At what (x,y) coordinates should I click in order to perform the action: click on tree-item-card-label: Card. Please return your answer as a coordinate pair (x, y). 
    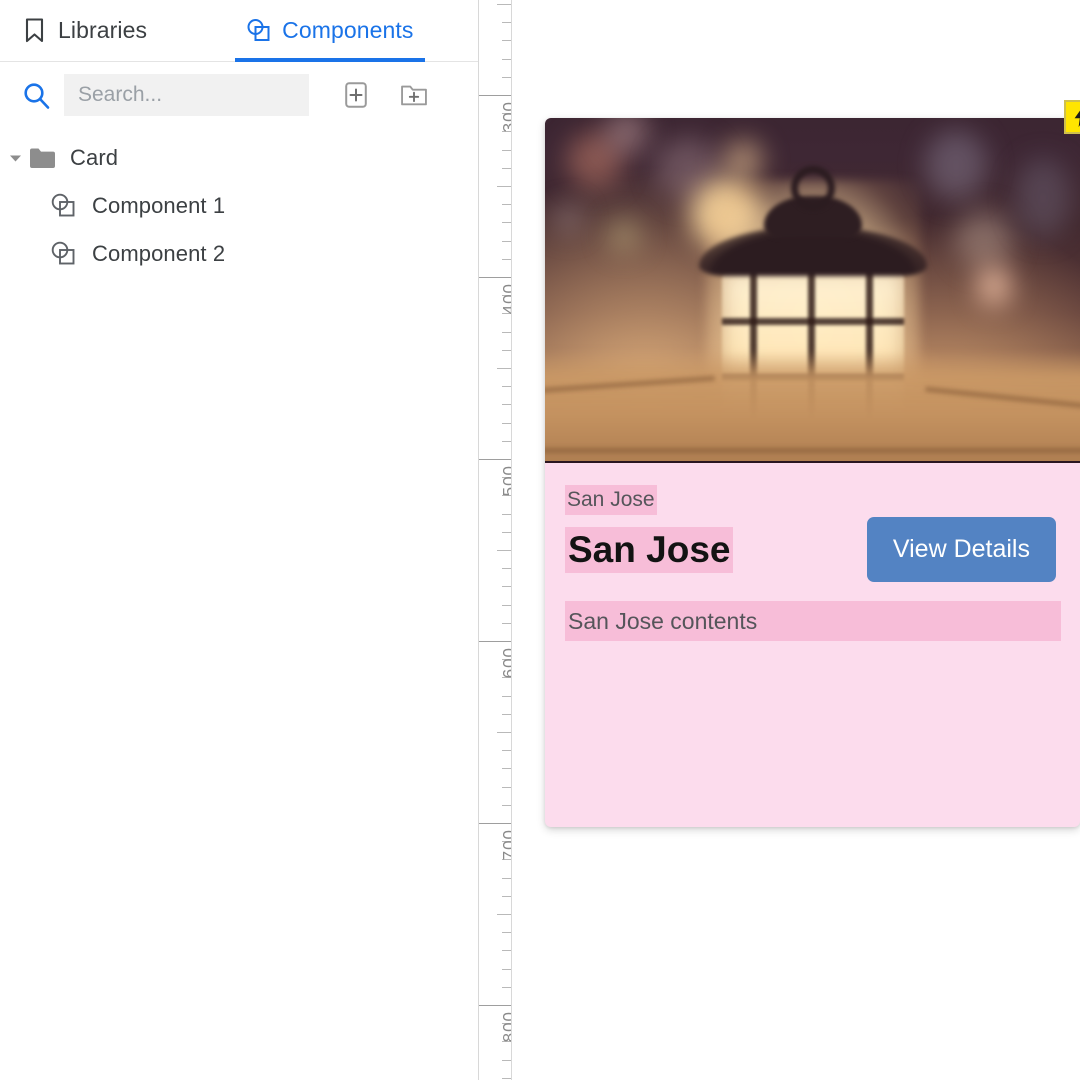
    Looking at the image, I should click on (94, 157).